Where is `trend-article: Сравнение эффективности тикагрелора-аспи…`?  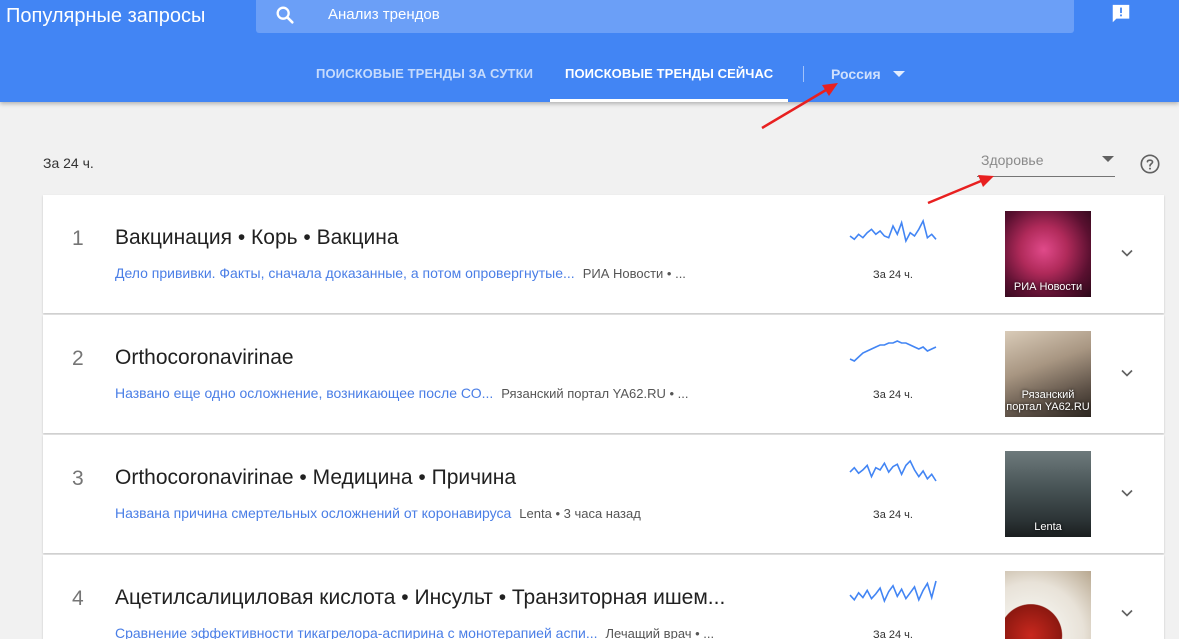 trend-article: Сравнение эффективности тикагрелора-аспи… is located at coordinates (465, 632).